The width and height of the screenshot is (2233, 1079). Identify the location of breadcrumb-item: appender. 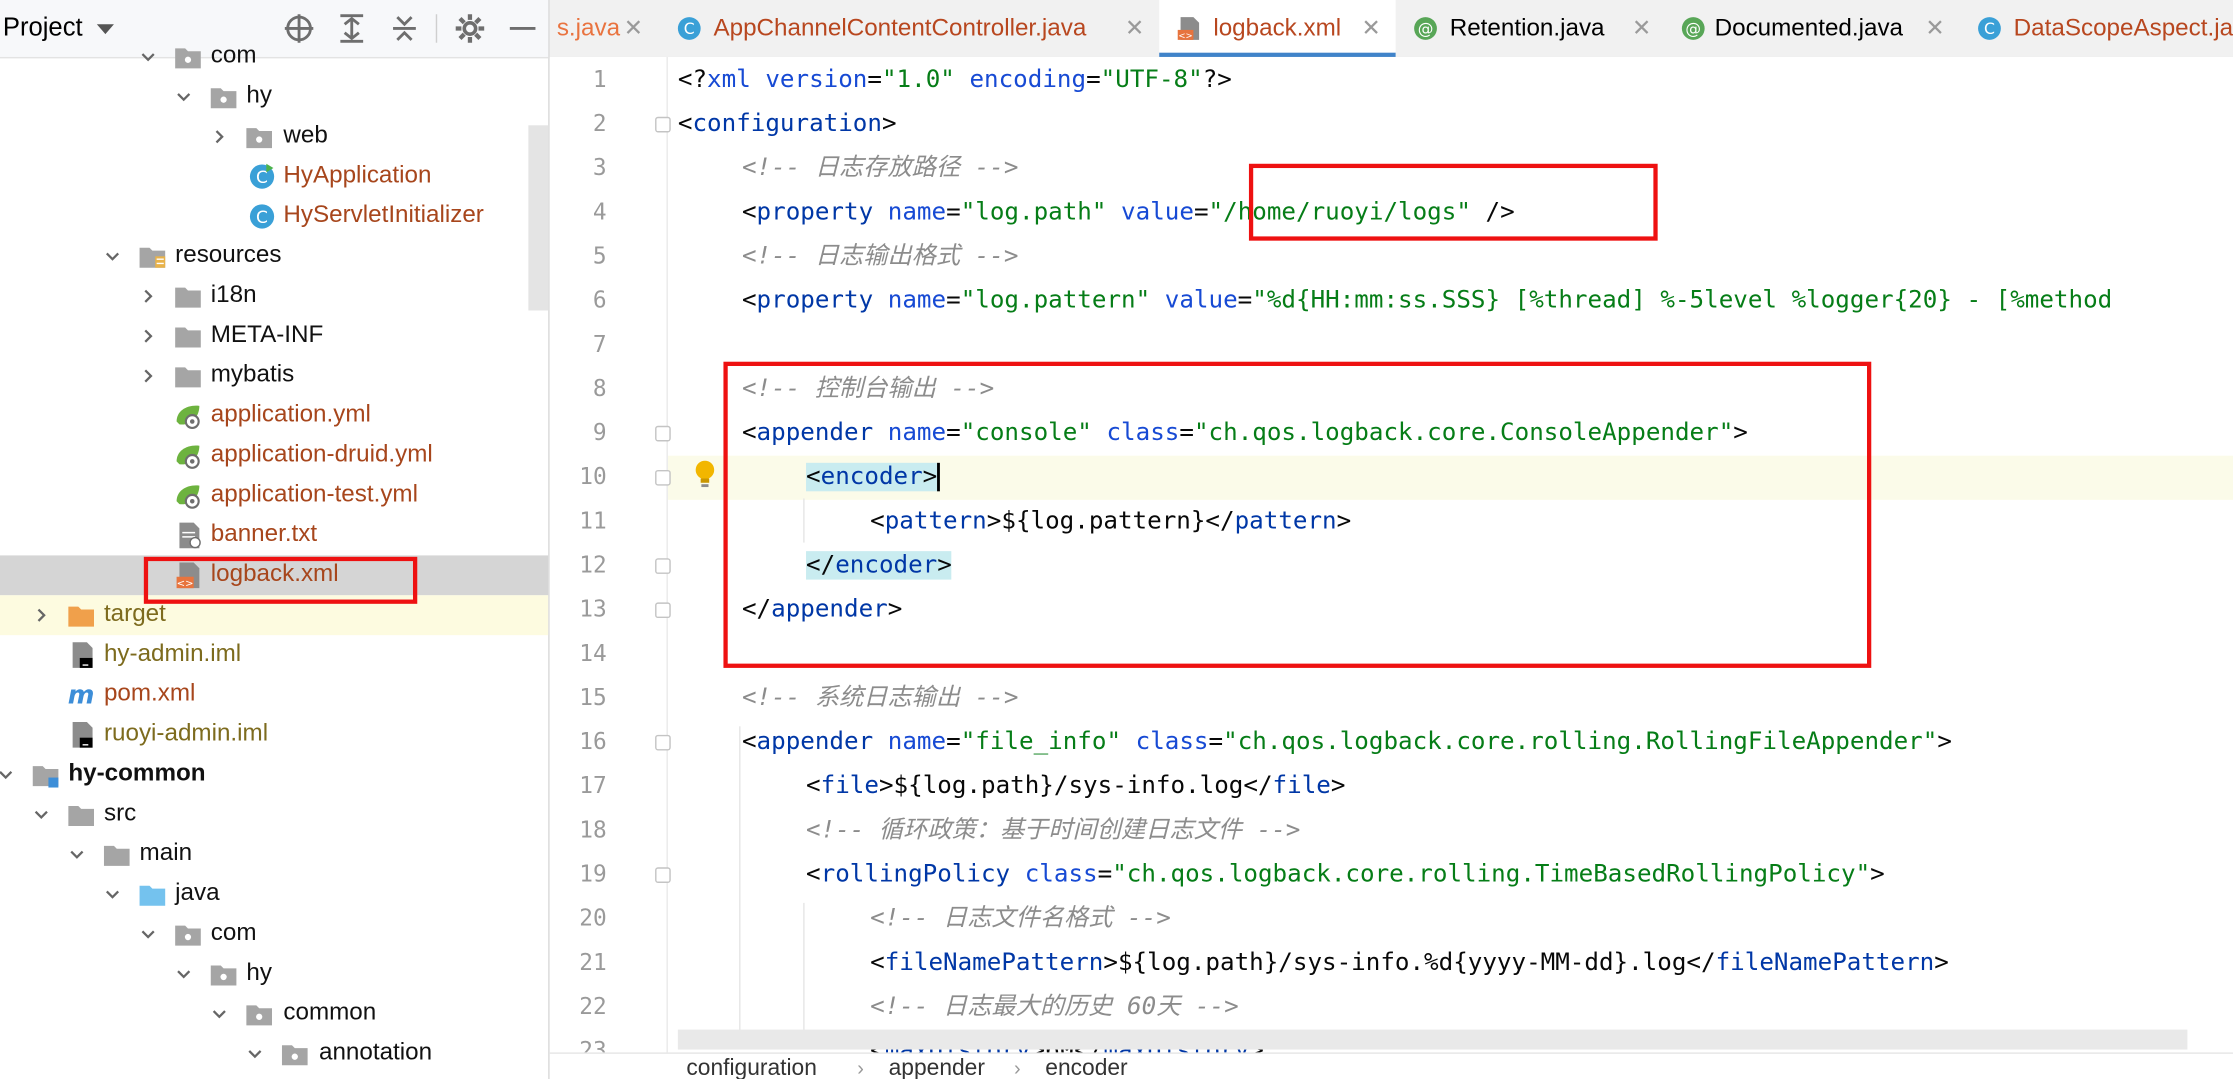
(937, 1068).